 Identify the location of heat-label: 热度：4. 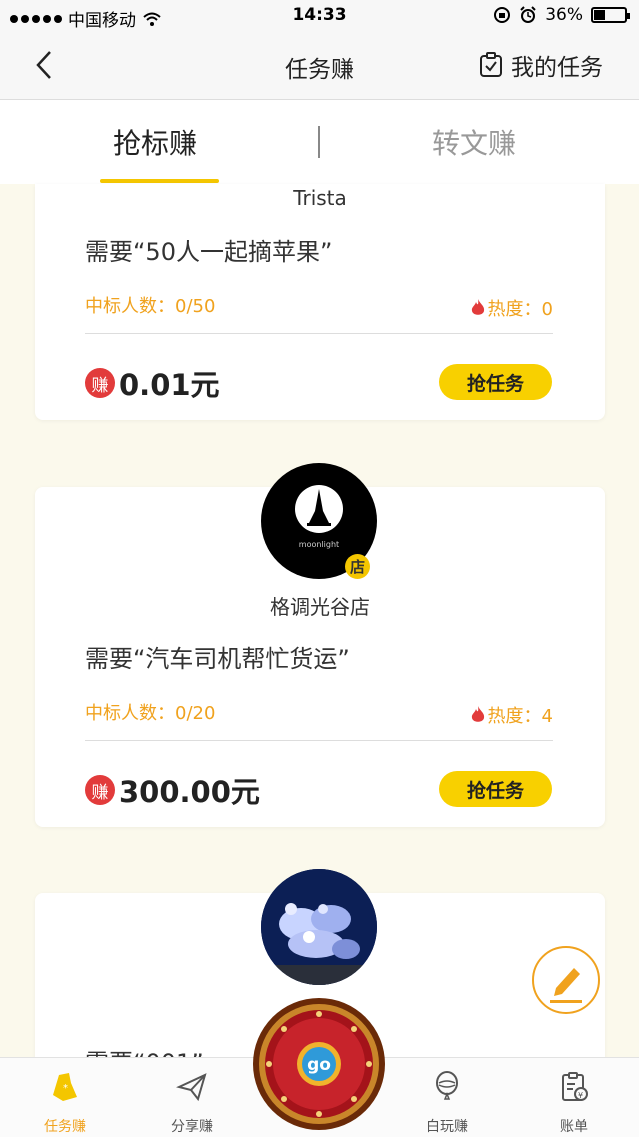
(520, 716).